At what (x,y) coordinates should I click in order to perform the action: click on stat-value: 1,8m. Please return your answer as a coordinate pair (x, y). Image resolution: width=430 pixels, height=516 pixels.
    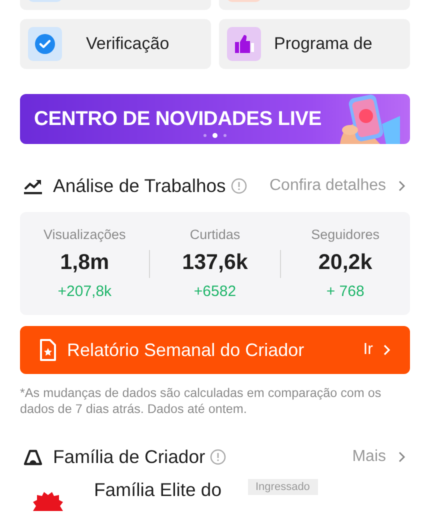
    Looking at the image, I should click on (85, 262).